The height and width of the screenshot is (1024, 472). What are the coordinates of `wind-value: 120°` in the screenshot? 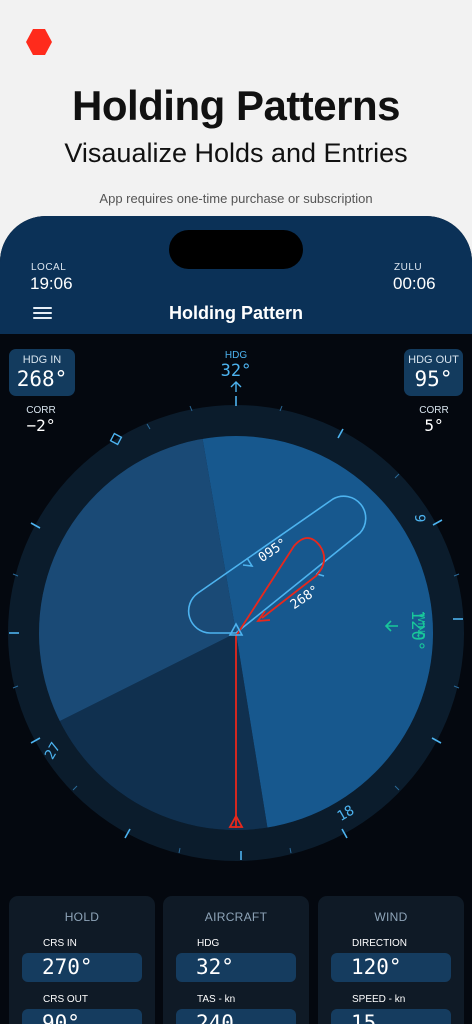 It's located at (417, 630).